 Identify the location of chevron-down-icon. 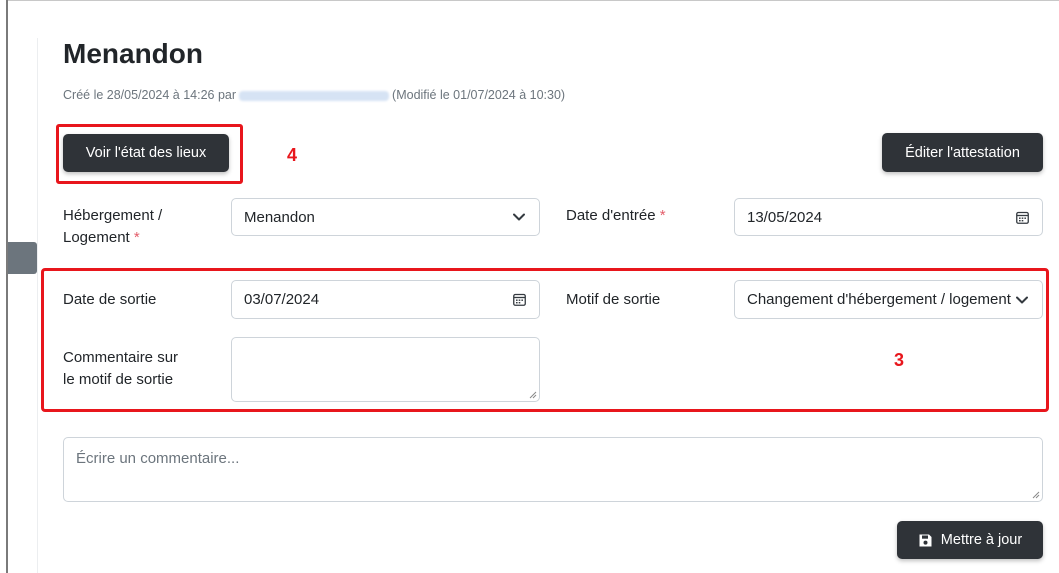
(519, 217).